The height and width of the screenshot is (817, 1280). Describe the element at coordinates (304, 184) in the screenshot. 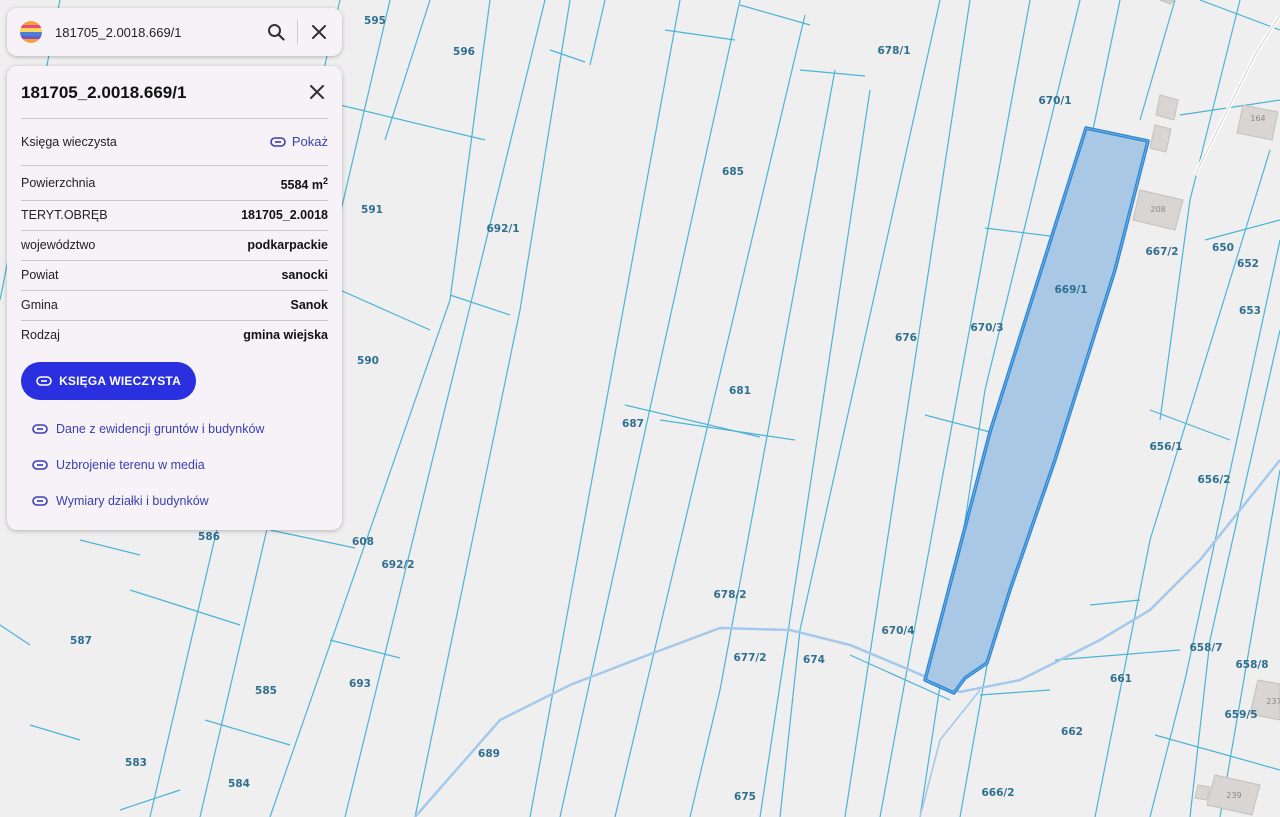

I see `info-value-area: 5584 m2` at that location.